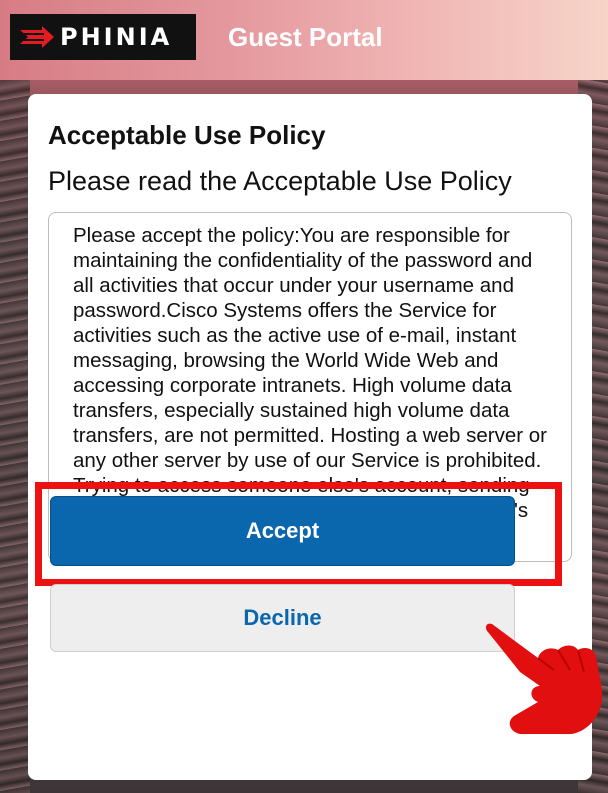 The height and width of the screenshot is (793, 608). I want to click on pointing-hand-icon, so click(544, 678).